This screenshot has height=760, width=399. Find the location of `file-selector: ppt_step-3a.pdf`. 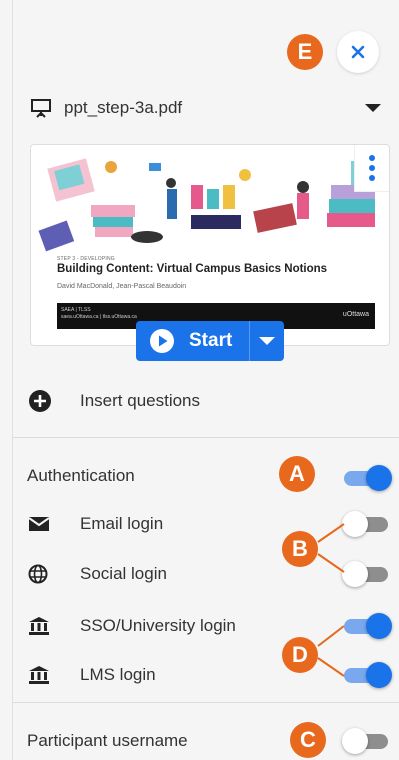

file-selector: ppt_step-3a.pdf is located at coordinates (207, 108).